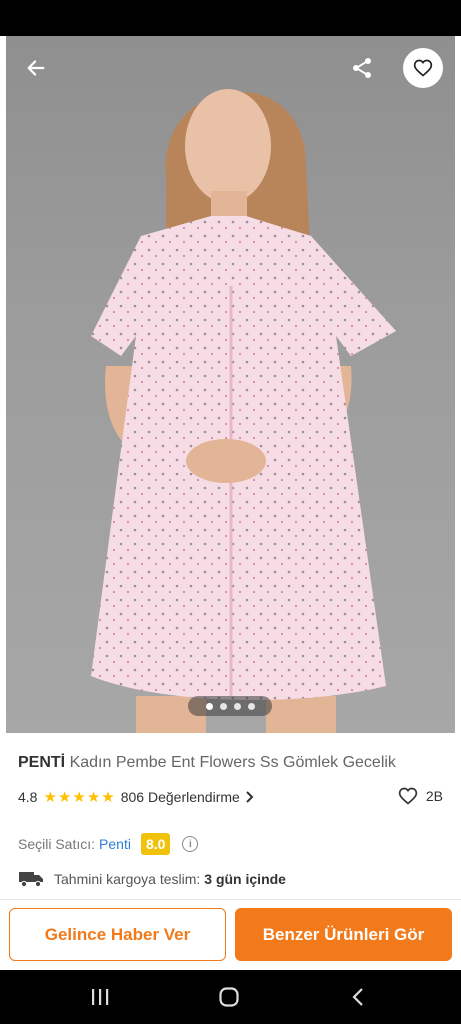 Image resolution: width=461 pixels, height=1024 pixels. What do you see at coordinates (155, 844) in the screenshot?
I see `seller-score-badge: 8.0` at bounding box center [155, 844].